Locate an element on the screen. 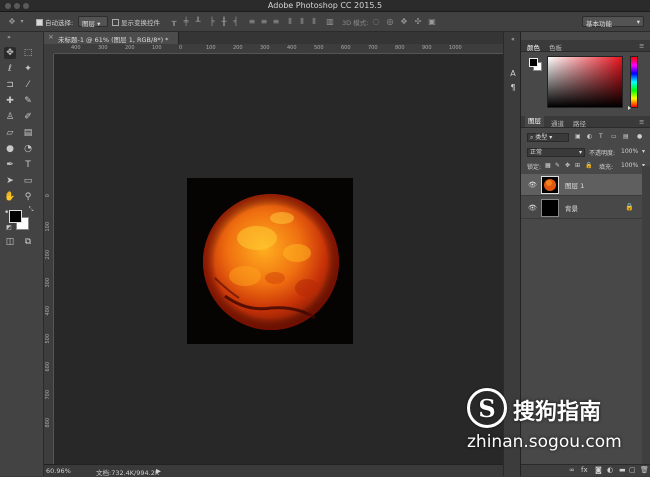 This screenshot has width=650, height=477. distribute-vcenter-icon: ≡ is located at coordinates (264, 21).